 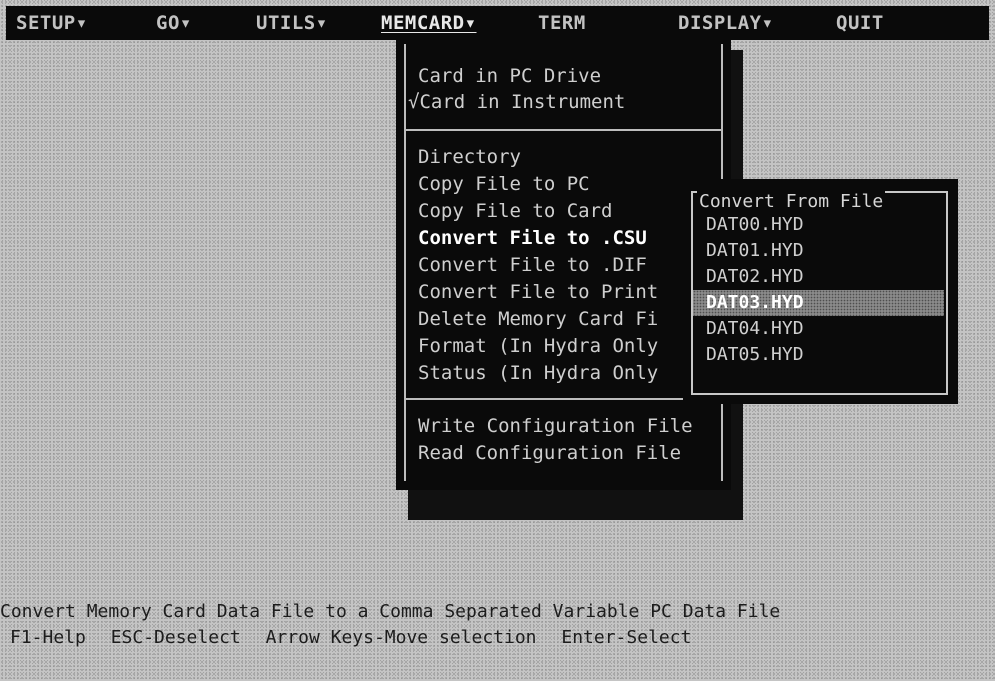 I want to click on file-item-dat01: DAT01.HYD, so click(x=825, y=251).